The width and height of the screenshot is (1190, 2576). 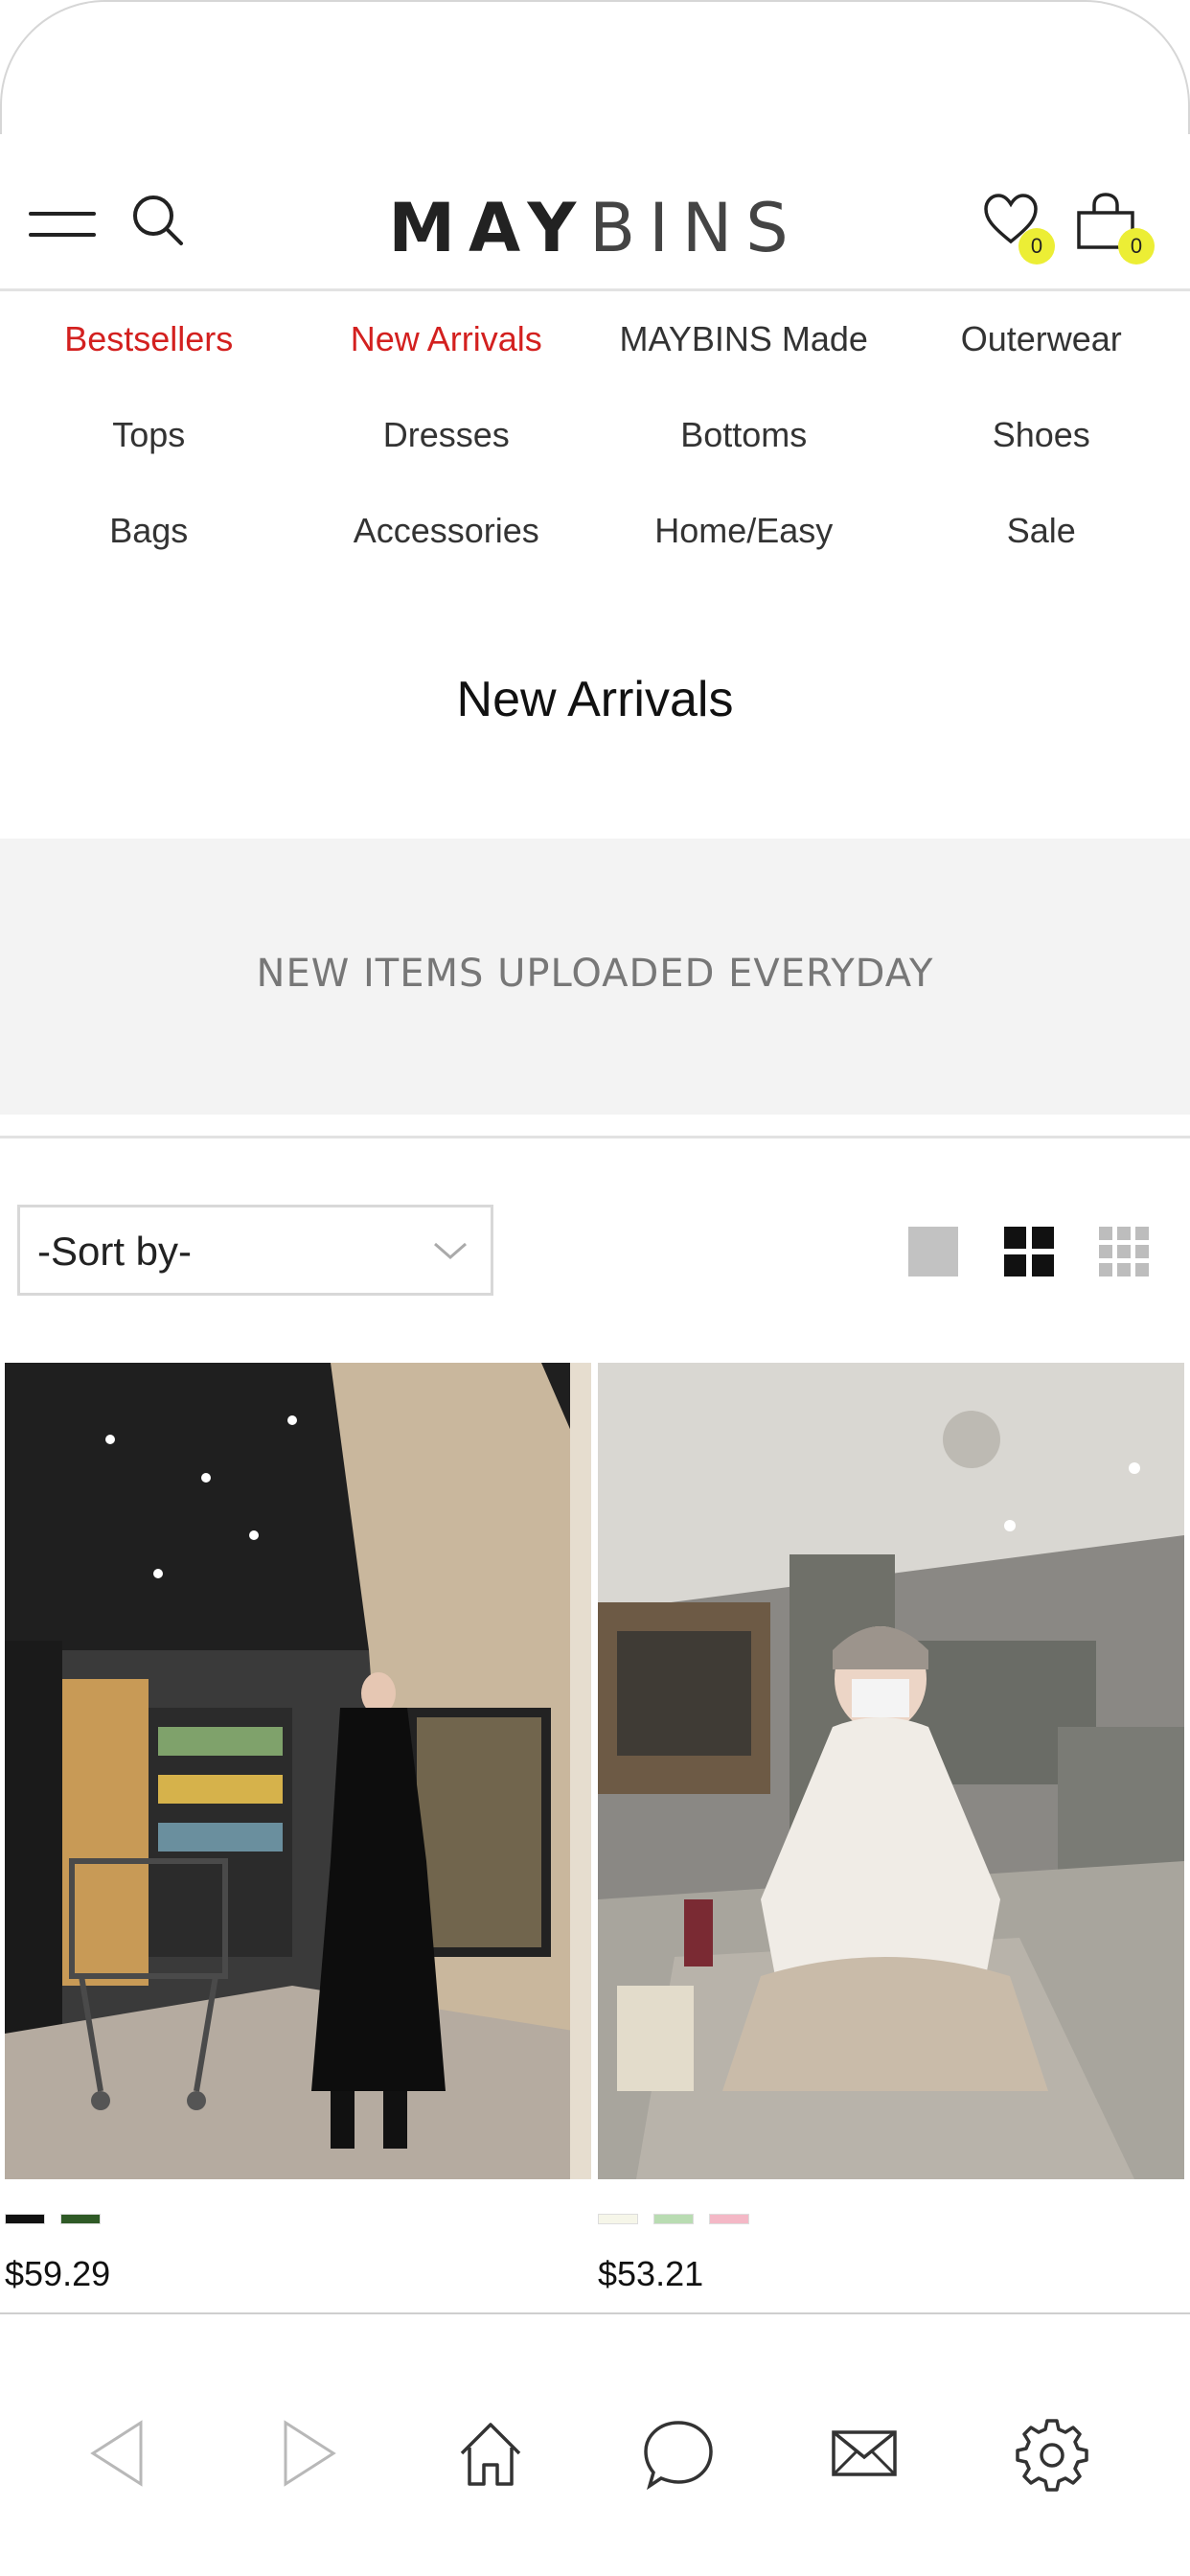 I want to click on wishlist-button: 0, so click(x=1020, y=230).